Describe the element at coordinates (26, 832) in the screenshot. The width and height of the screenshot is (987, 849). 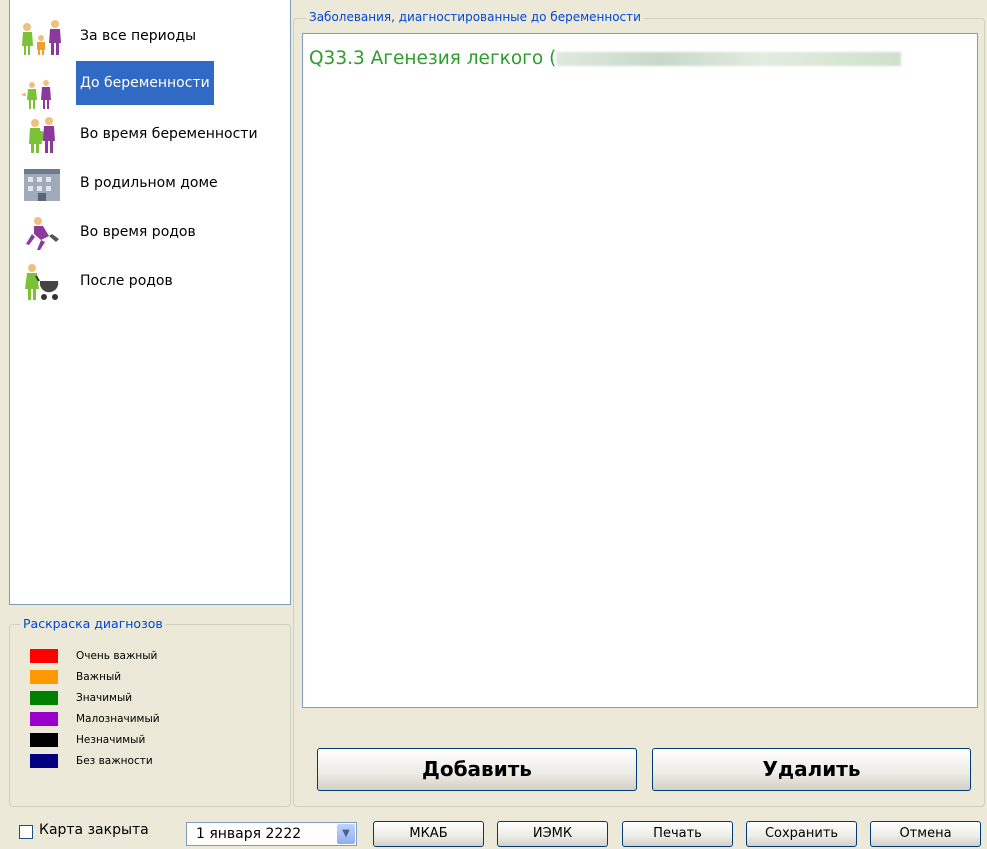
I see `card-closed-checkbox` at that location.